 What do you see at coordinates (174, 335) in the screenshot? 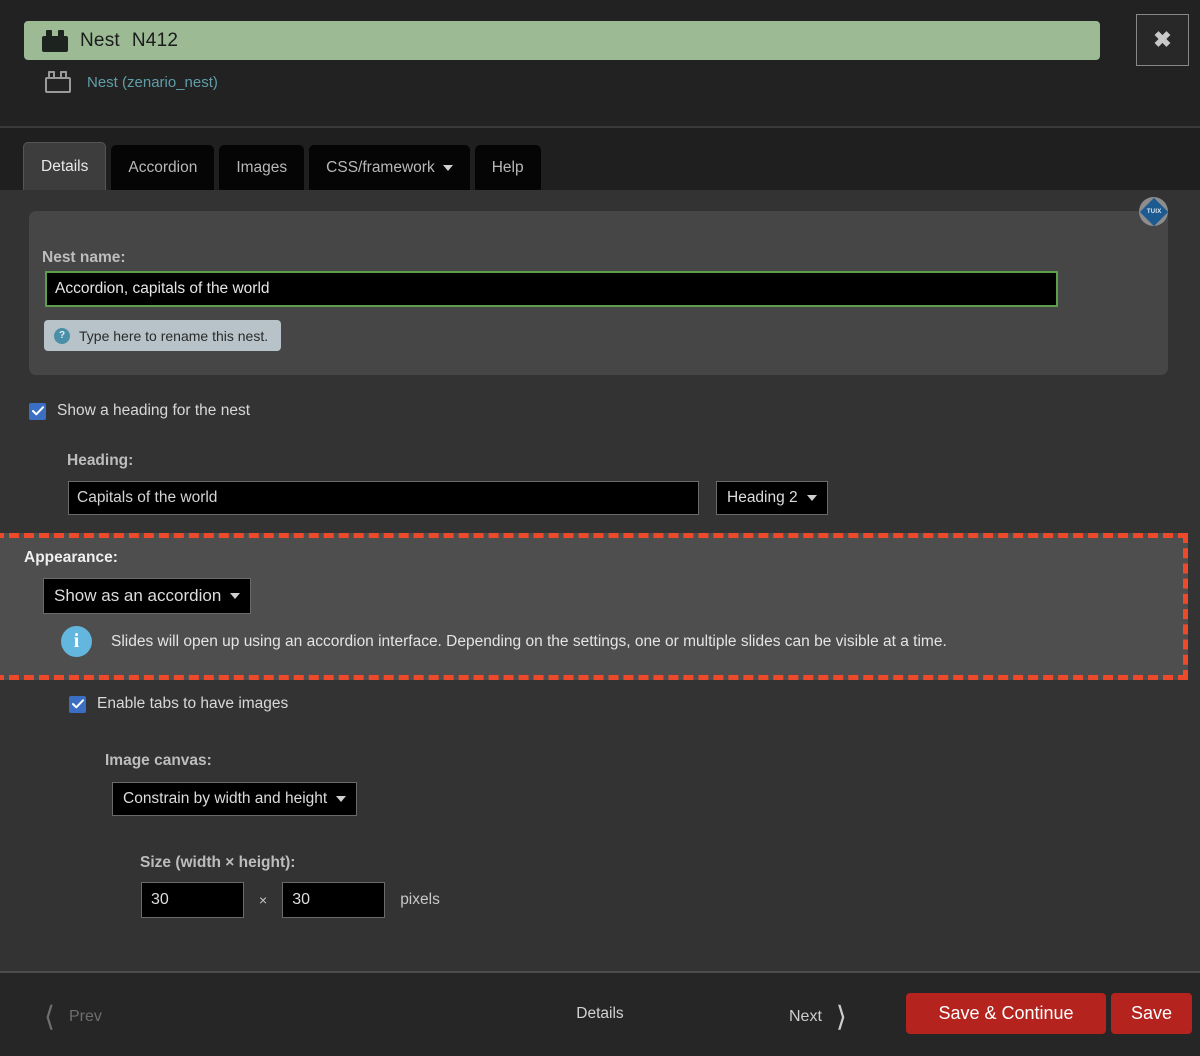
I see `nest-name-hint-text: Type here to rename this nest.` at bounding box center [174, 335].